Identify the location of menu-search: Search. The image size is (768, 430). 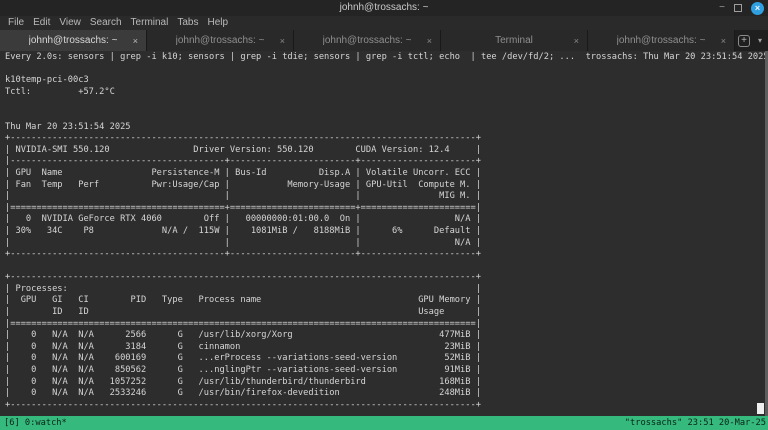
(106, 23).